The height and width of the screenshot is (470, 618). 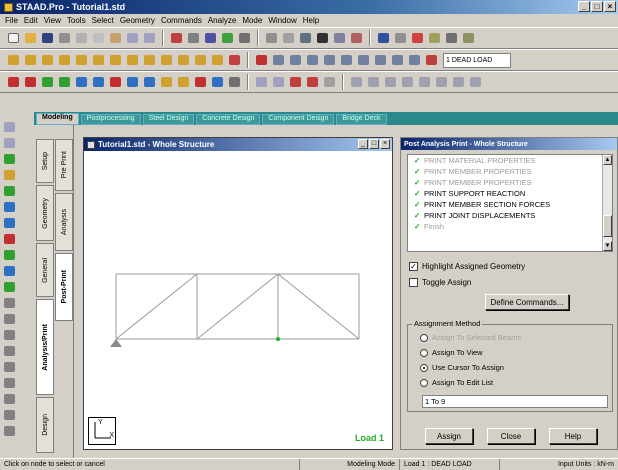 I want to click on paste-icon, so click(x=115, y=38).